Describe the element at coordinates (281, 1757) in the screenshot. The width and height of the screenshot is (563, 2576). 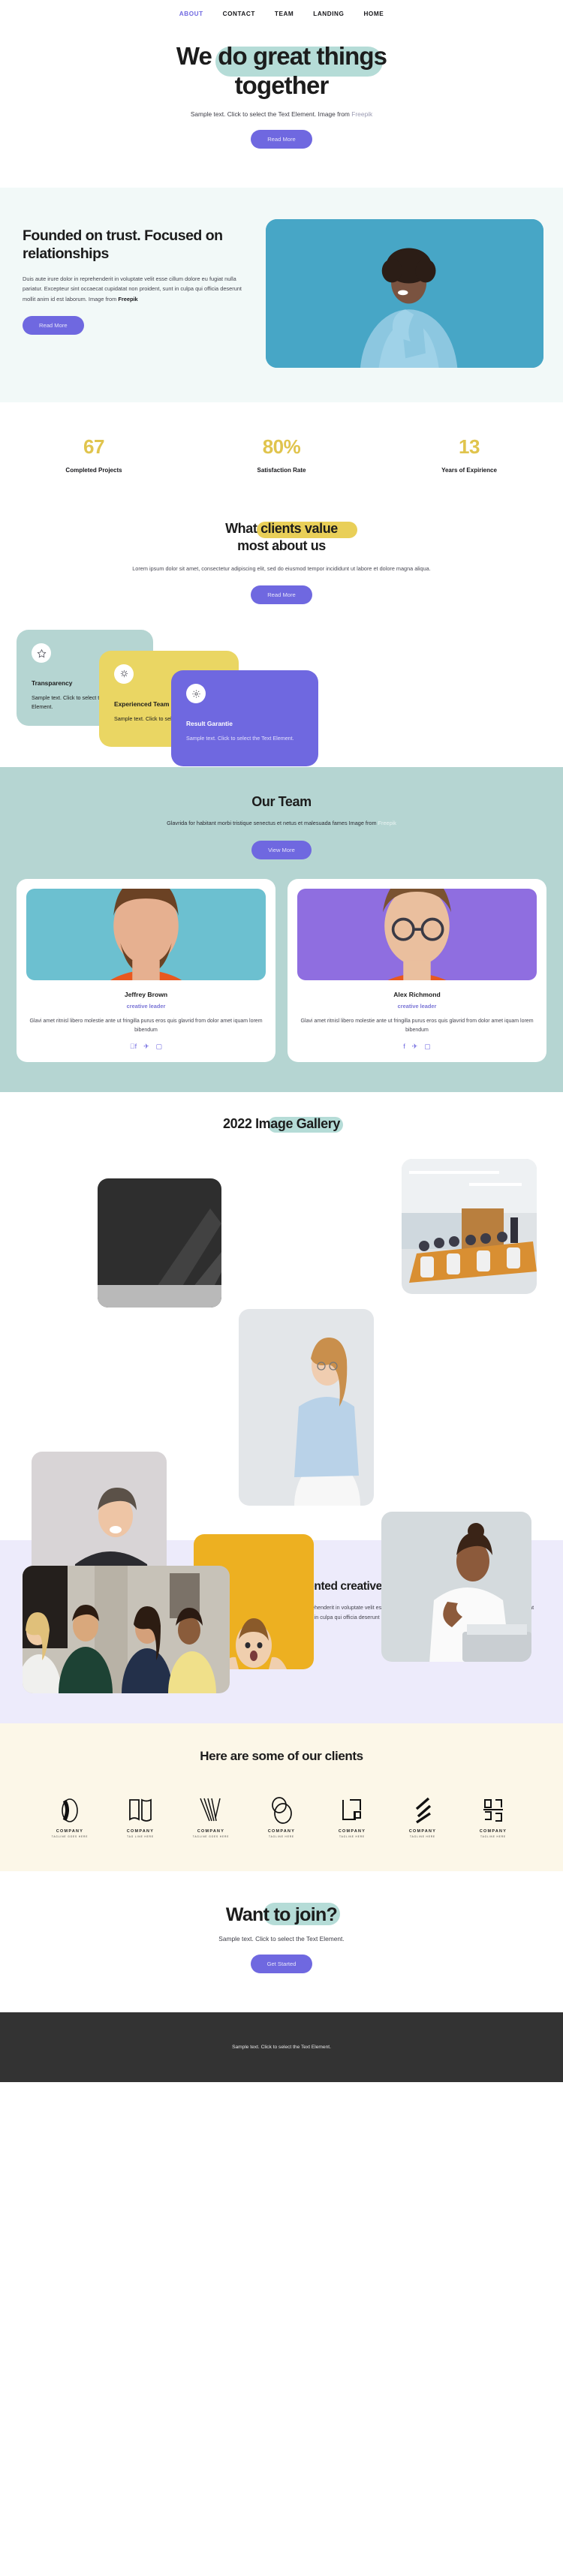
I see `clients-heading: Here are some of our clients` at that location.